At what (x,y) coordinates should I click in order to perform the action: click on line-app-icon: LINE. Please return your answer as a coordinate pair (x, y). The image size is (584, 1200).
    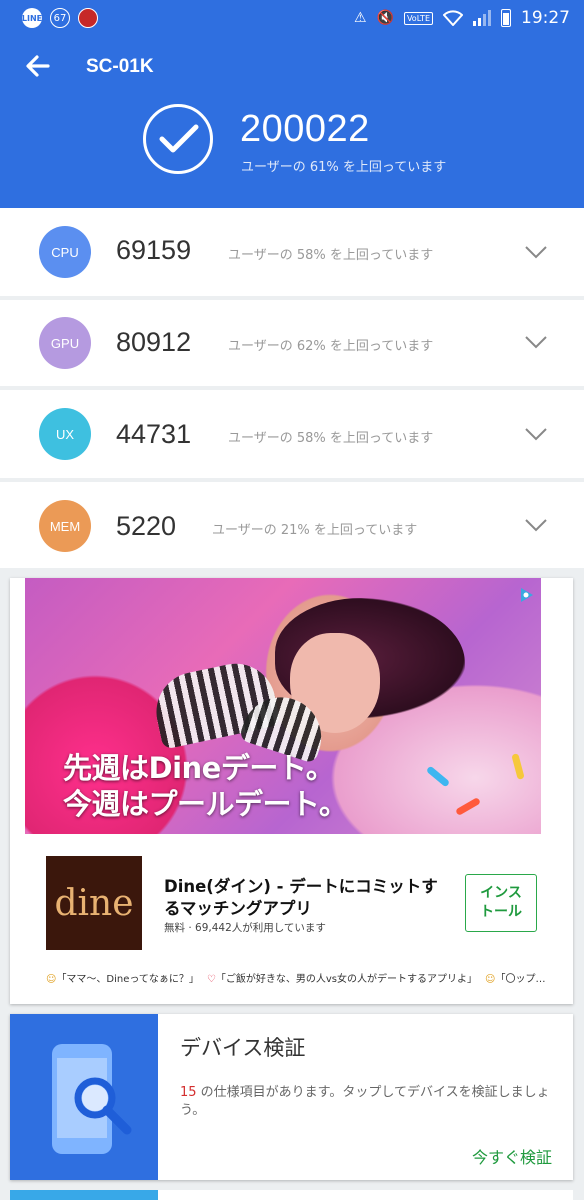
    Looking at the image, I should click on (32, 18).